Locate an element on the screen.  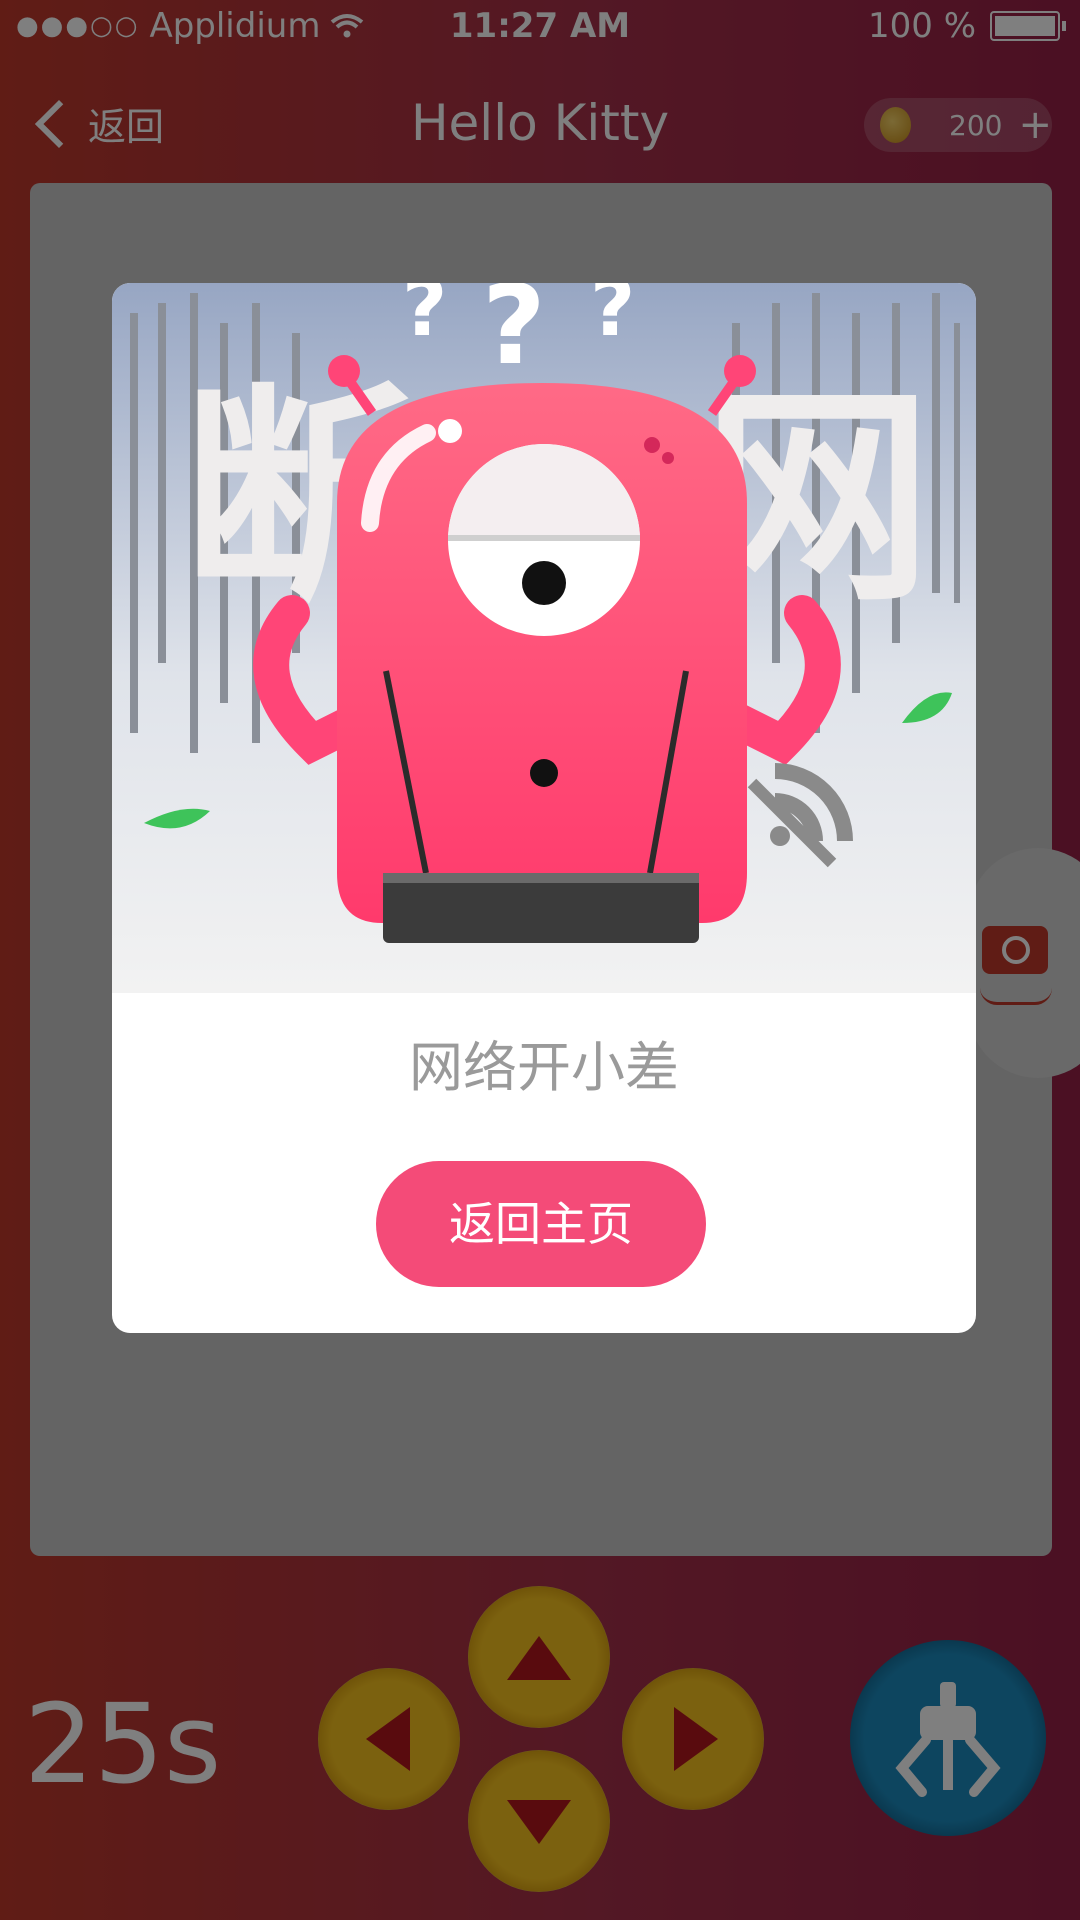
error-message: 网络开小差 is located at coordinates (544, 1067).